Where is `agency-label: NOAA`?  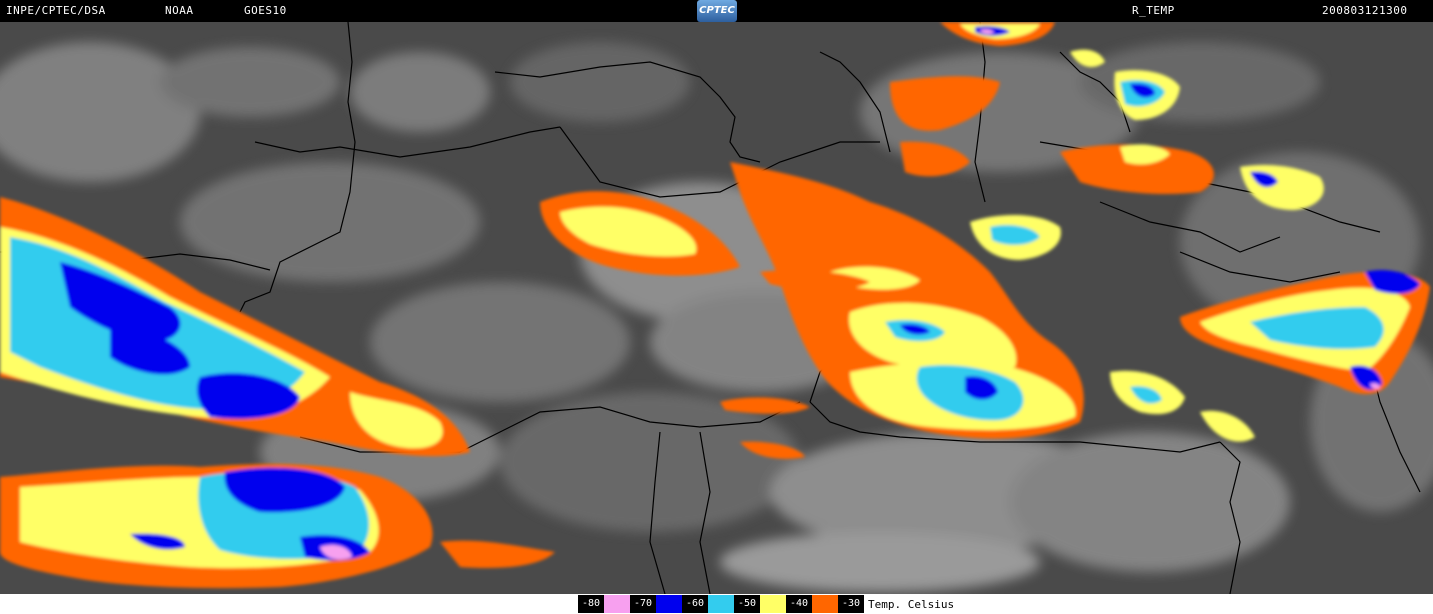 agency-label: NOAA is located at coordinates (179, 10).